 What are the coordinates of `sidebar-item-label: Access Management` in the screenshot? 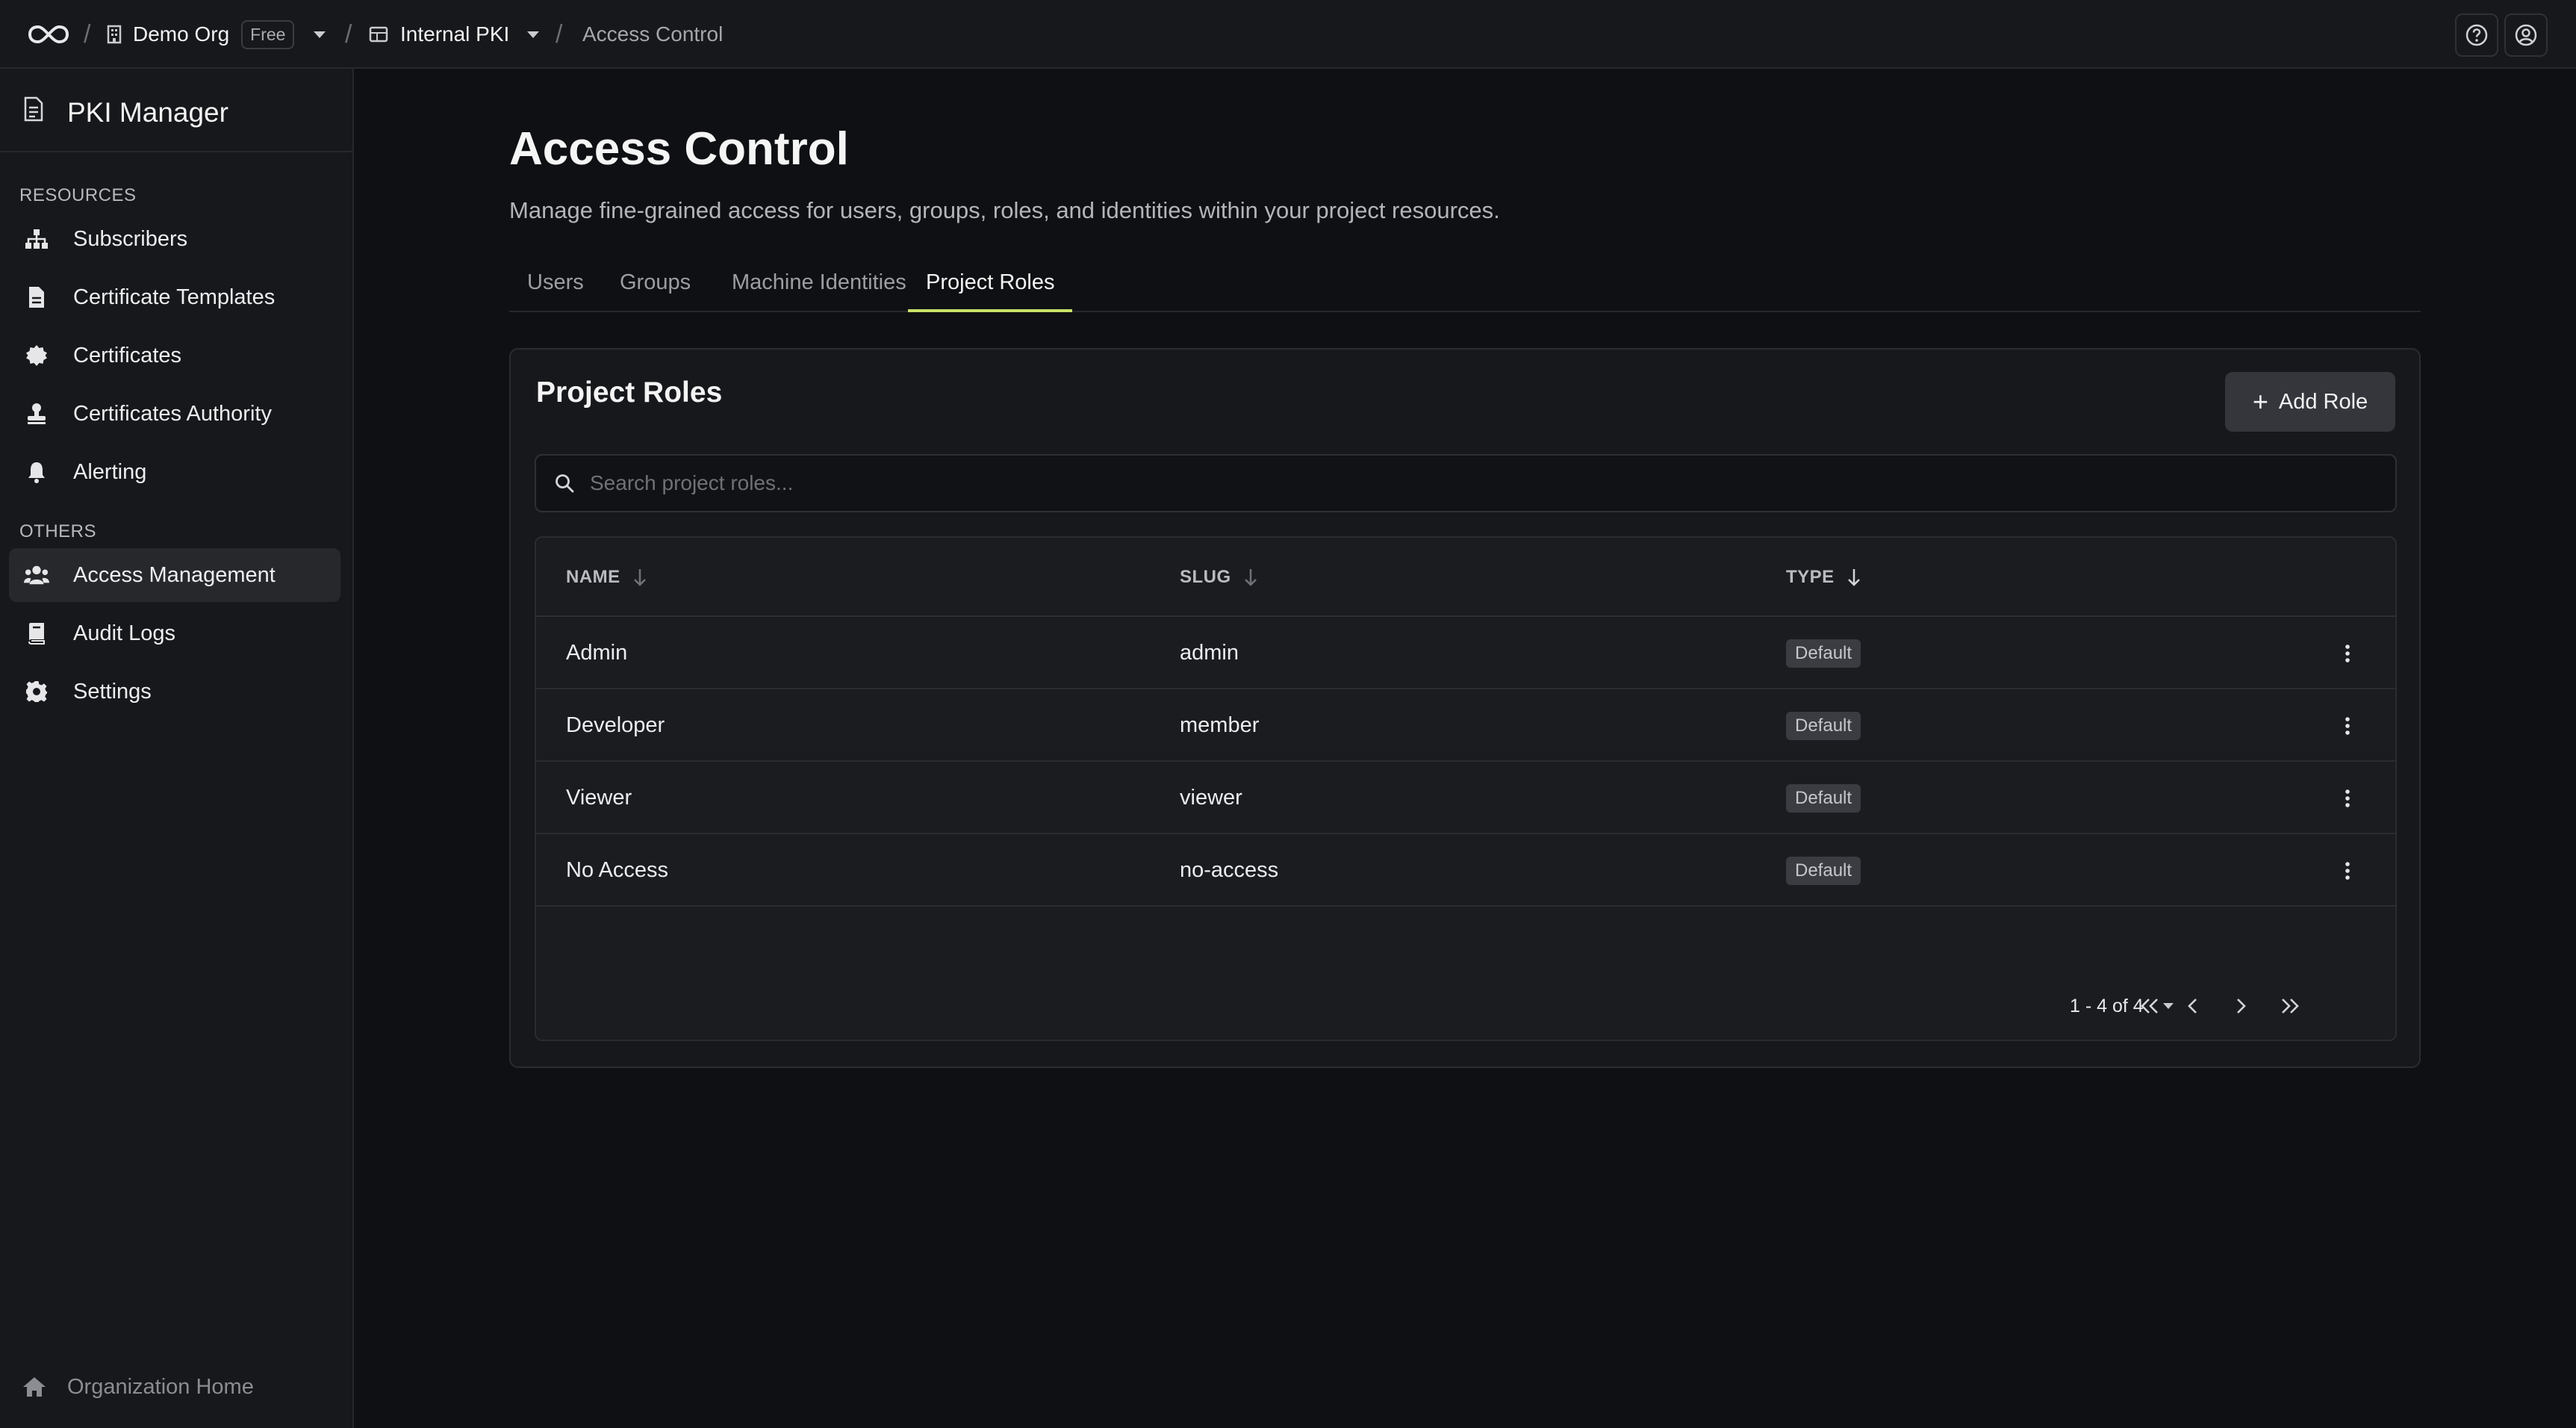 It's located at (174, 574).